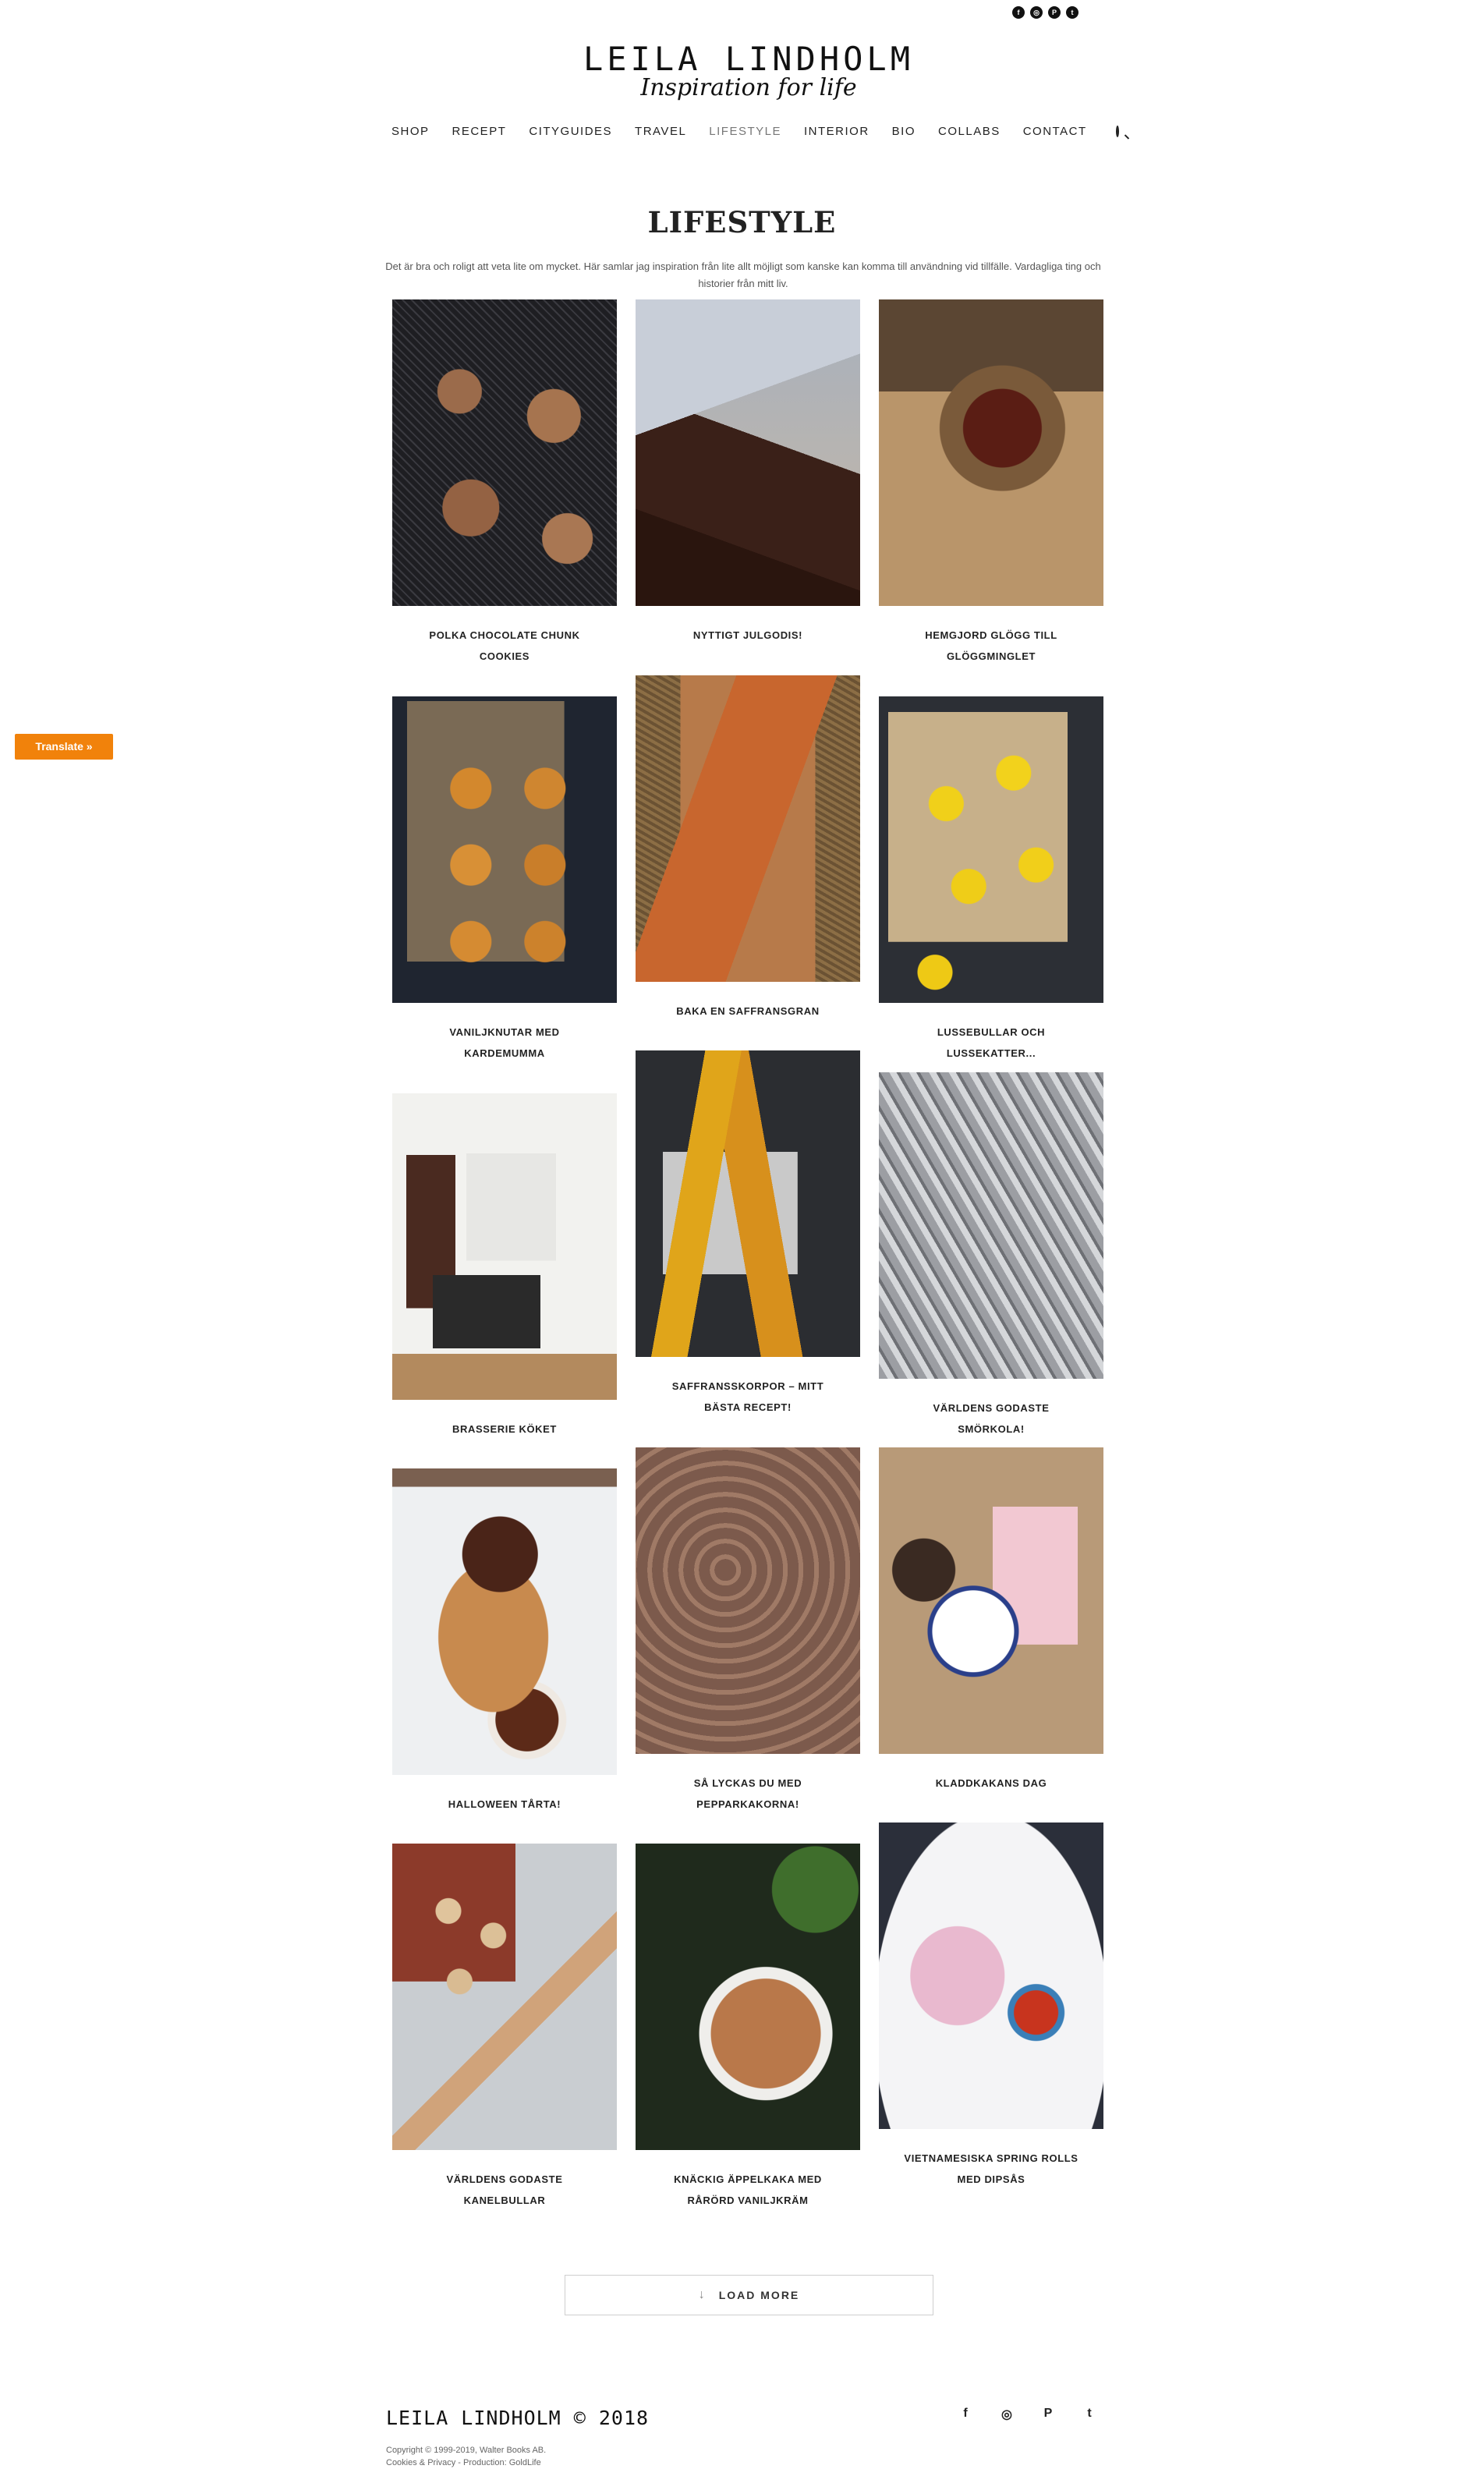  Describe the element at coordinates (504, 1043) in the screenshot. I see `post-title: VANILJKNUTAR MED KARDEMUMMA` at that location.